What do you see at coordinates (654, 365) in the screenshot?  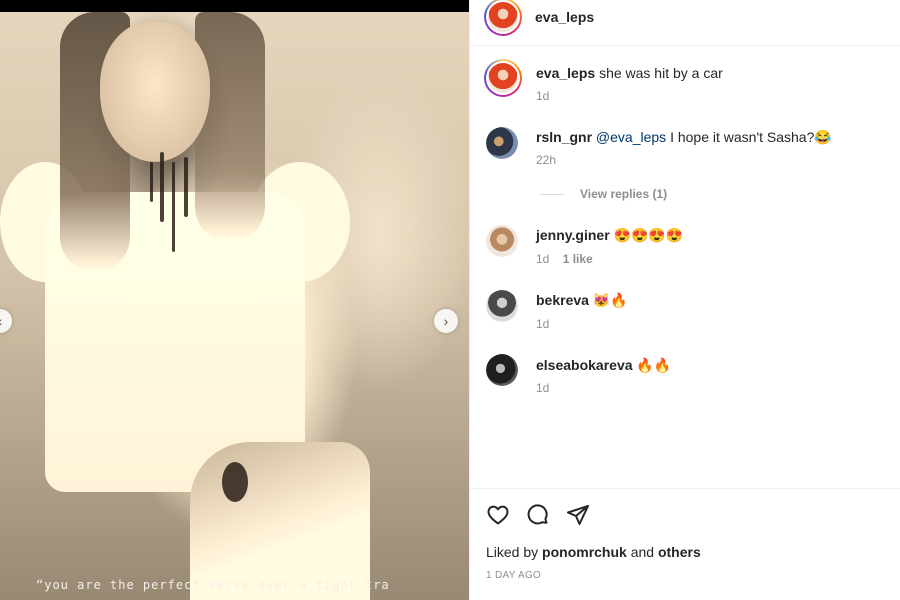 I see `comment-text: 🔥🔥` at bounding box center [654, 365].